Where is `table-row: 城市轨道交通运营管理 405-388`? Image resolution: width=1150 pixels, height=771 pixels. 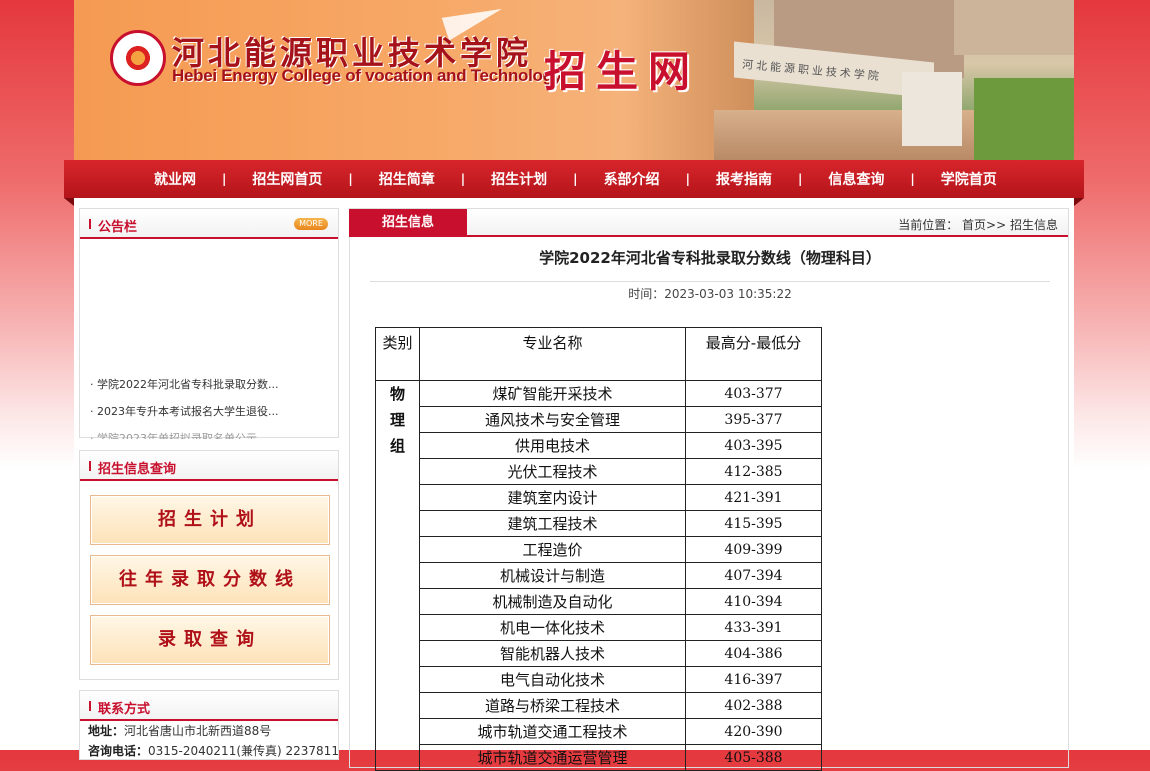 table-row: 城市轨道交通运营管理 405-388 is located at coordinates (599, 757).